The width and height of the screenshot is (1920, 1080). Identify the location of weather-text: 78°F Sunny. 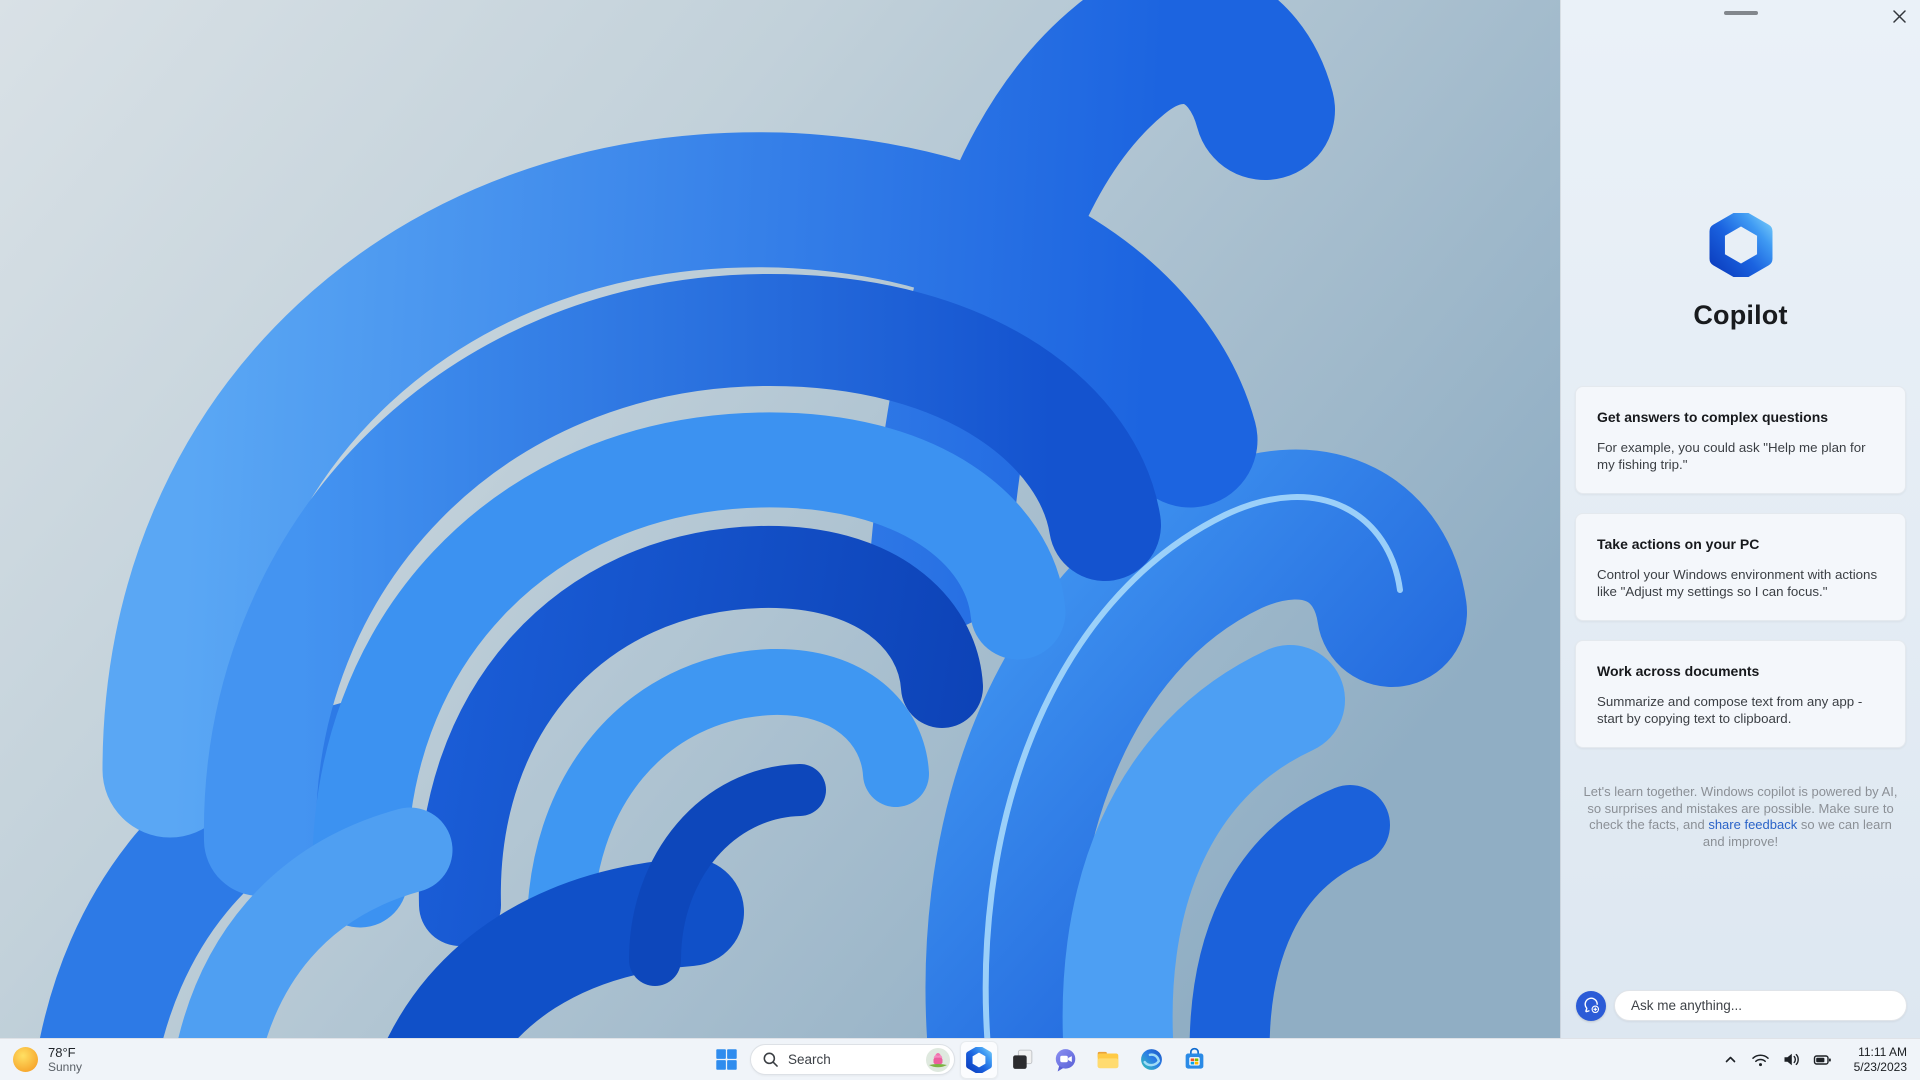
(65, 1059).